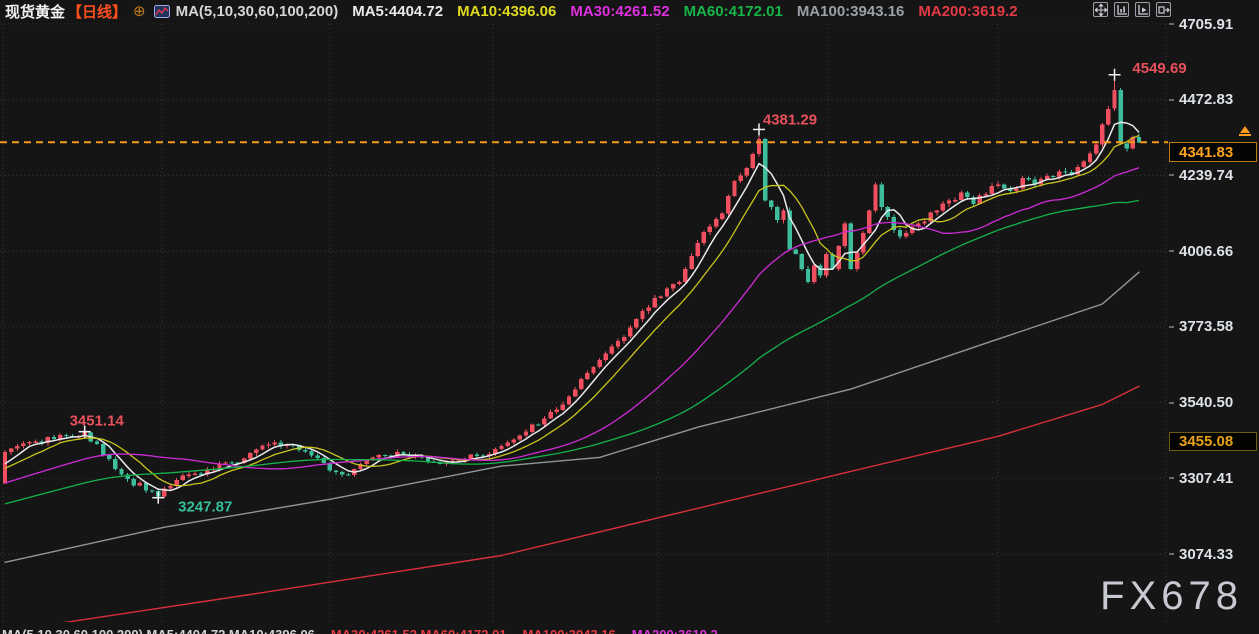 This screenshot has height=634, width=1259. I want to click on add-indicator-icon: ⊕, so click(139, 11).